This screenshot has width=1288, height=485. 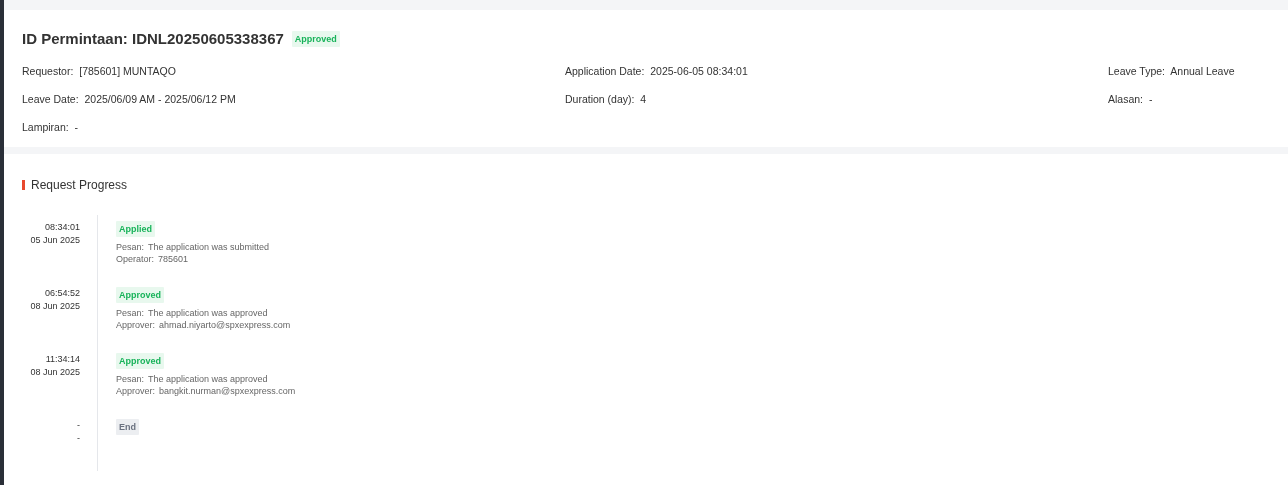 What do you see at coordinates (135, 228) in the screenshot?
I see `status-badge: Applied` at bounding box center [135, 228].